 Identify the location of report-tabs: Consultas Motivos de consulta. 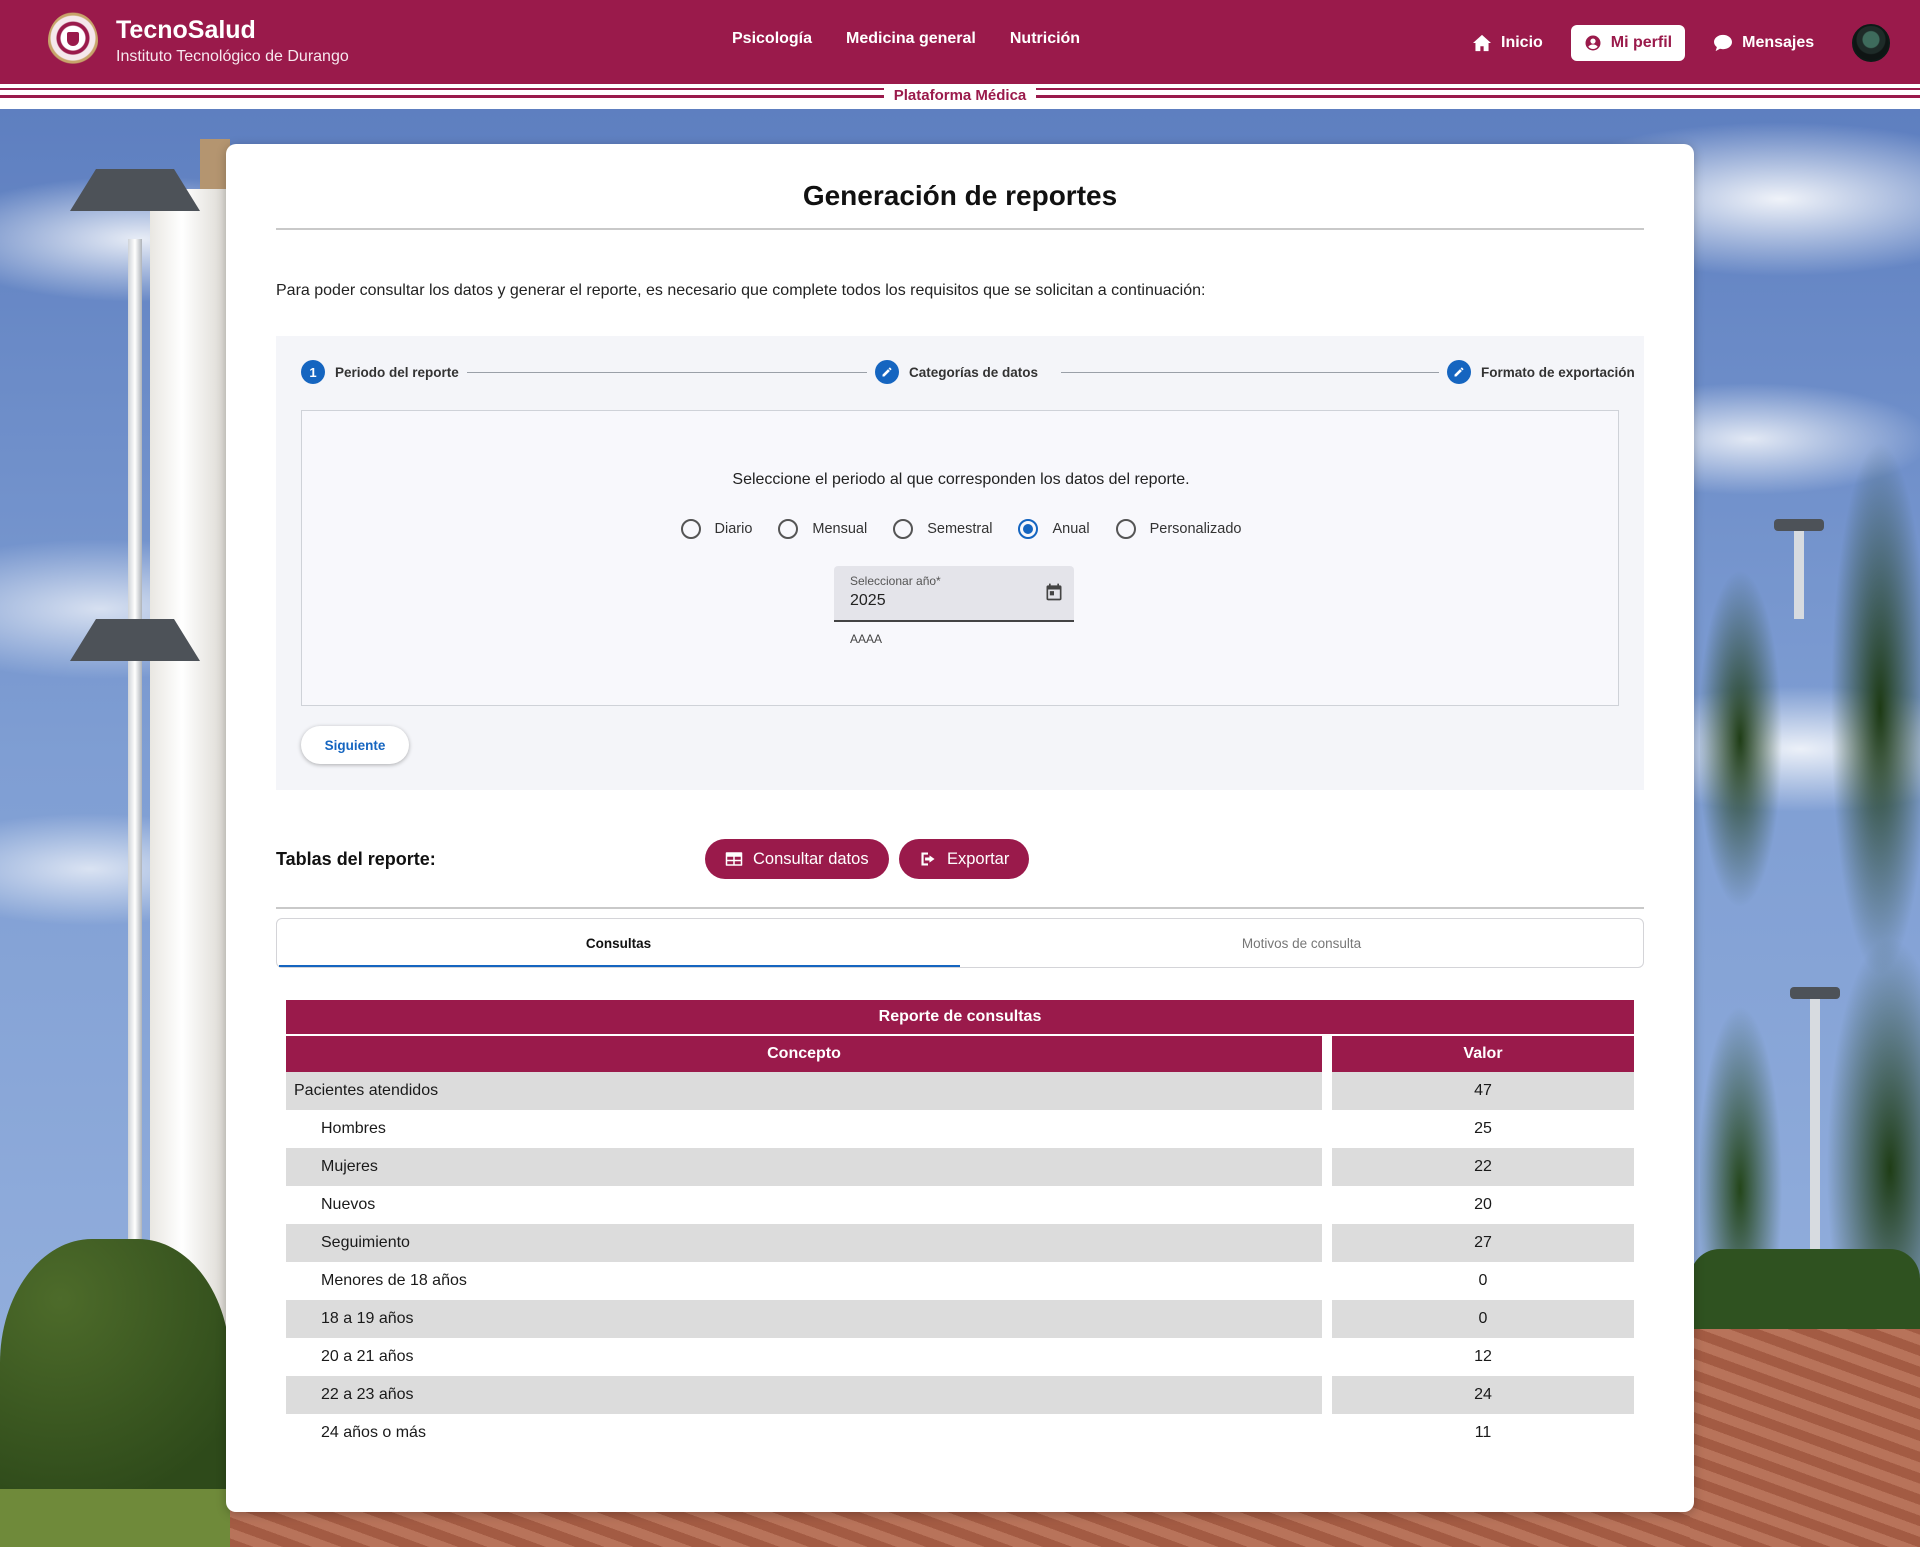
(960, 943).